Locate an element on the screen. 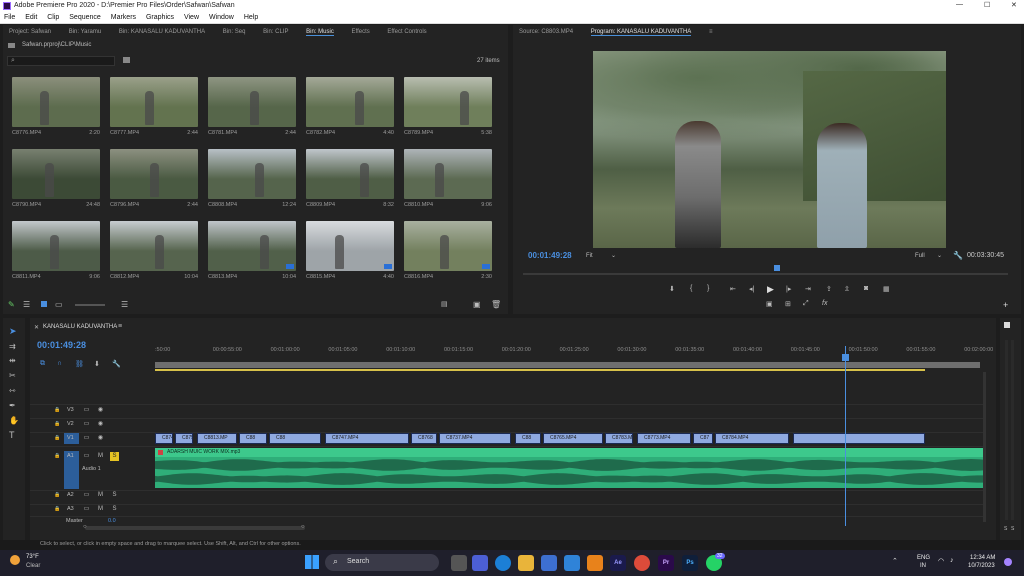  quality-dropdown: Full is located at coordinates (920, 256).